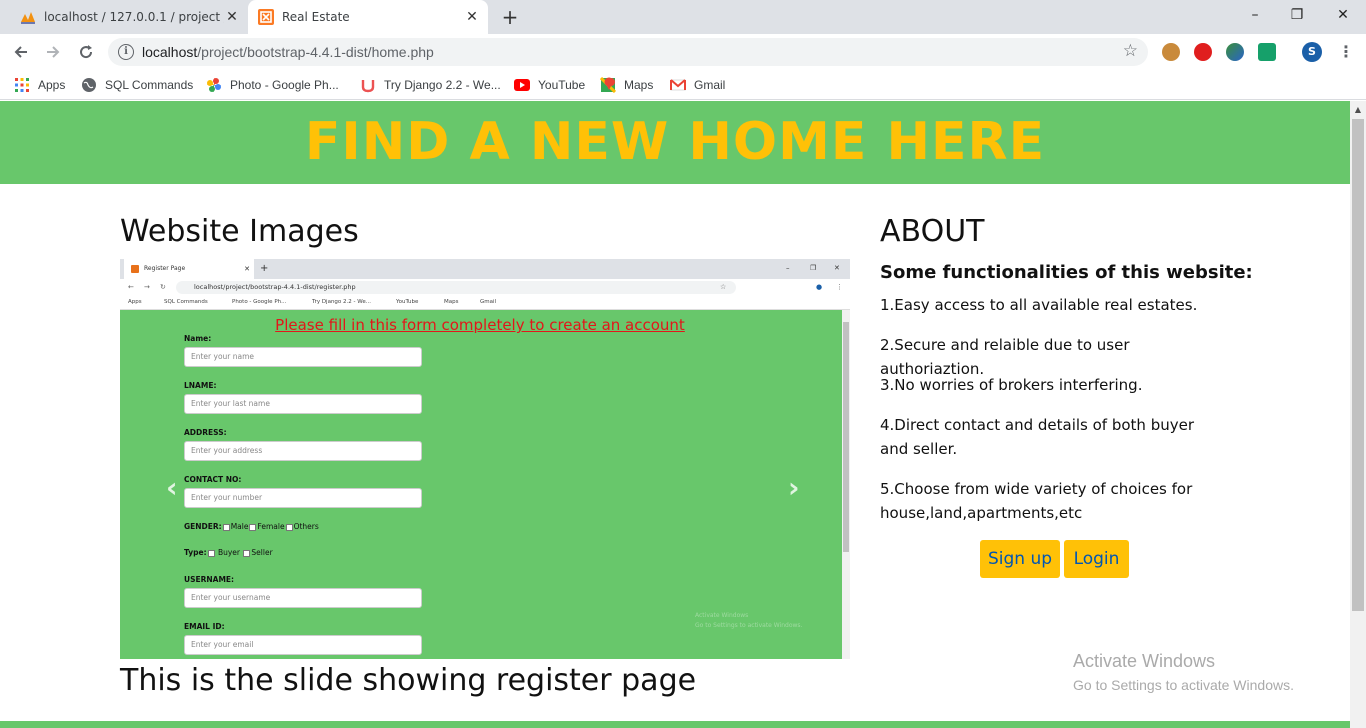  What do you see at coordinates (408, 680) in the screenshot?
I see `carousel-caption: This is the slide showing register page` at bounding box center [408, 680].